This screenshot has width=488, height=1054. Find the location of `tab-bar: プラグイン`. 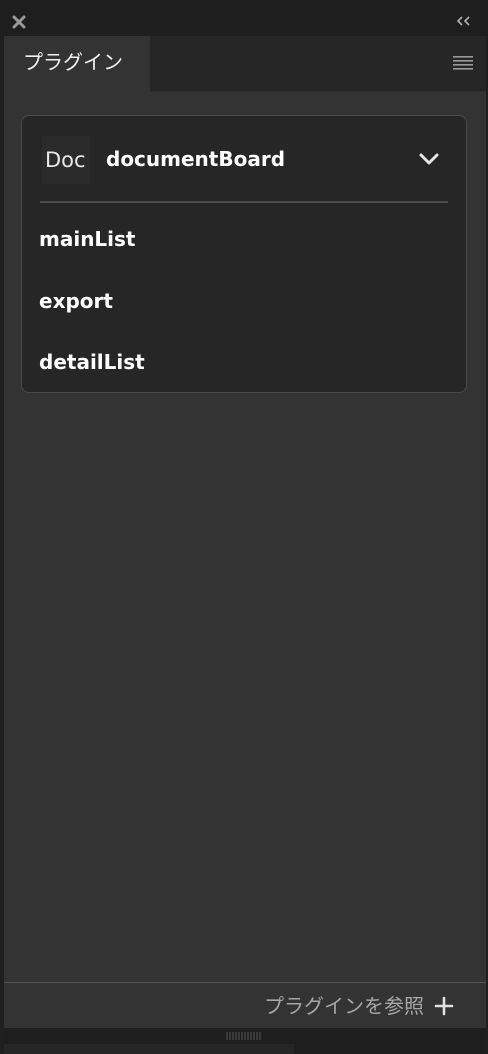

tab-bar: プラグイン is located at coordinates (245, 64).